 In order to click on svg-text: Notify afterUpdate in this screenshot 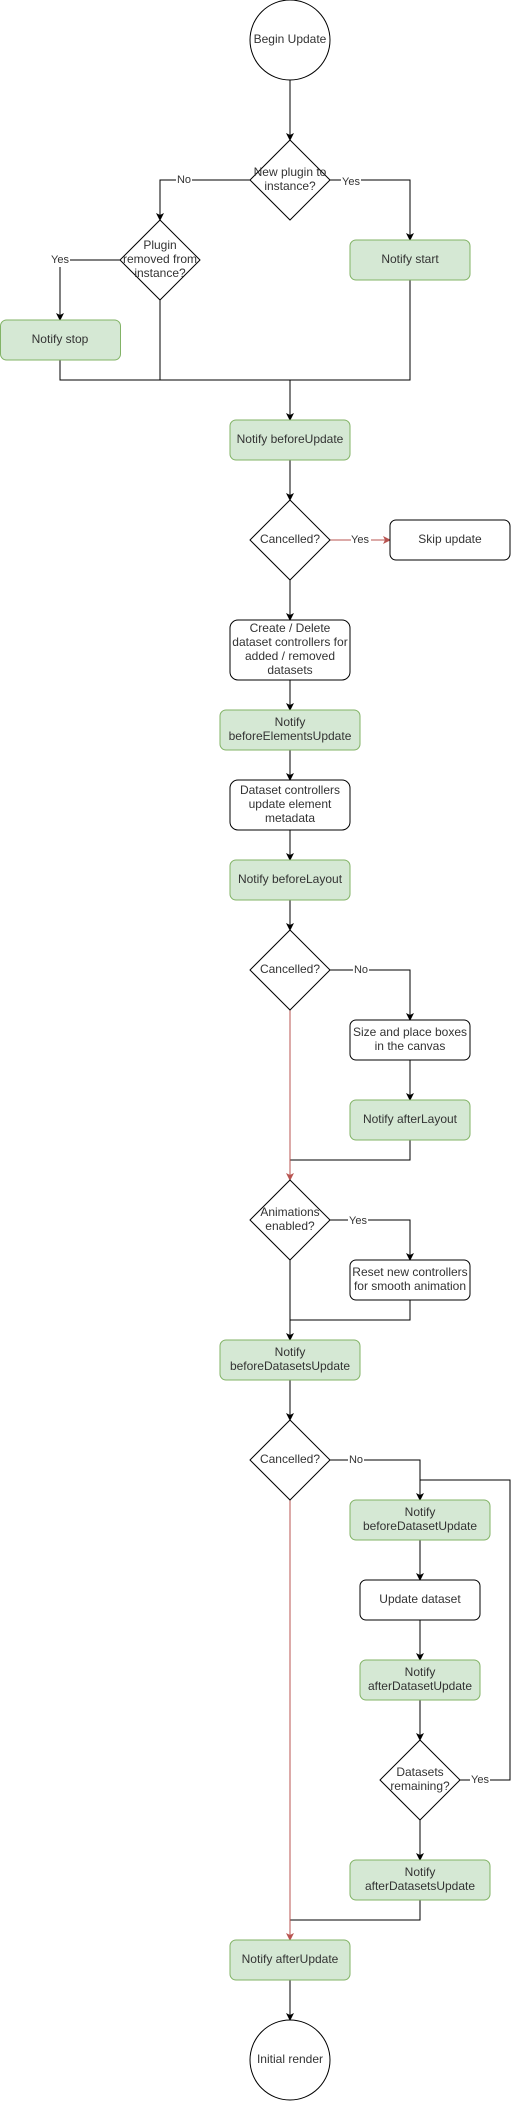, I will do `click(290, 1959)`.